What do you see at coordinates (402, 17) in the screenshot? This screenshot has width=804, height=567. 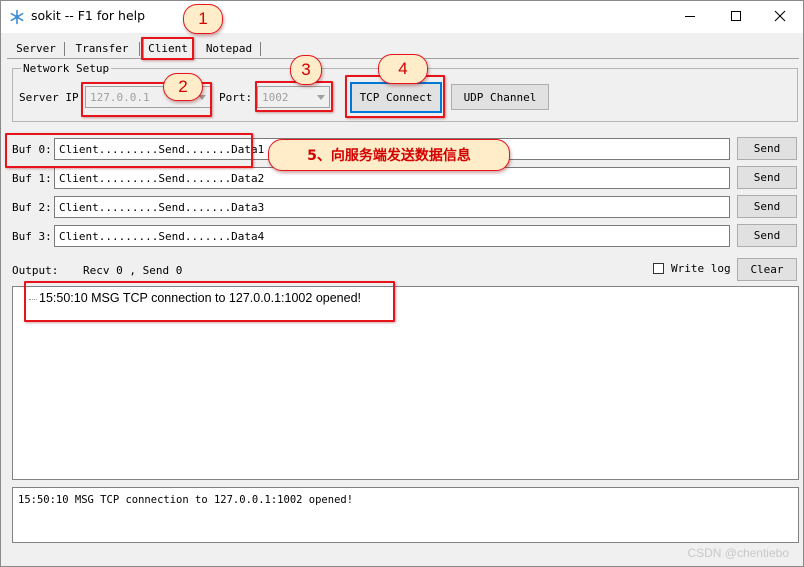 I see `title-bar: sokit -- F1 for help` at bounding box center [402, 17].